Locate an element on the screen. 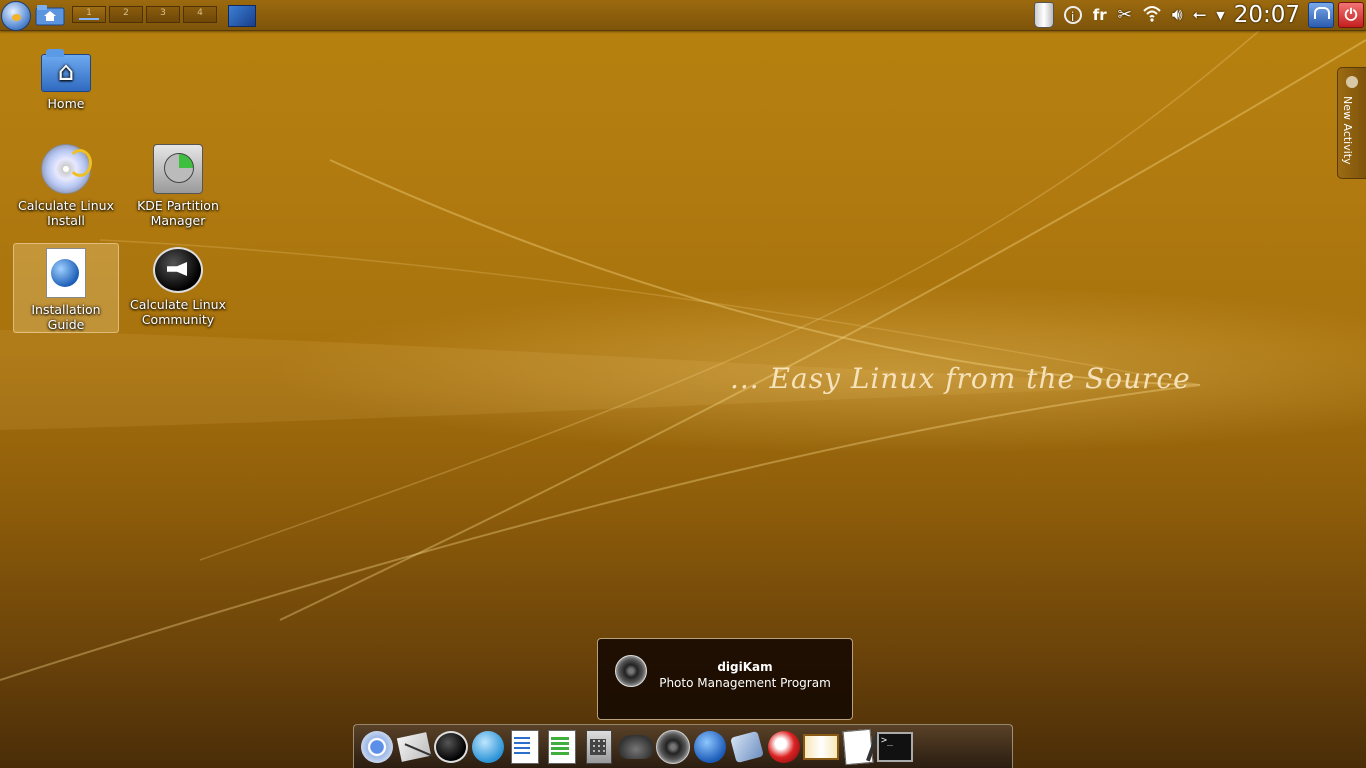 This screenshot has height=768, width=1366. tooltip-title: digiKam is located at coordinates (745, 667).